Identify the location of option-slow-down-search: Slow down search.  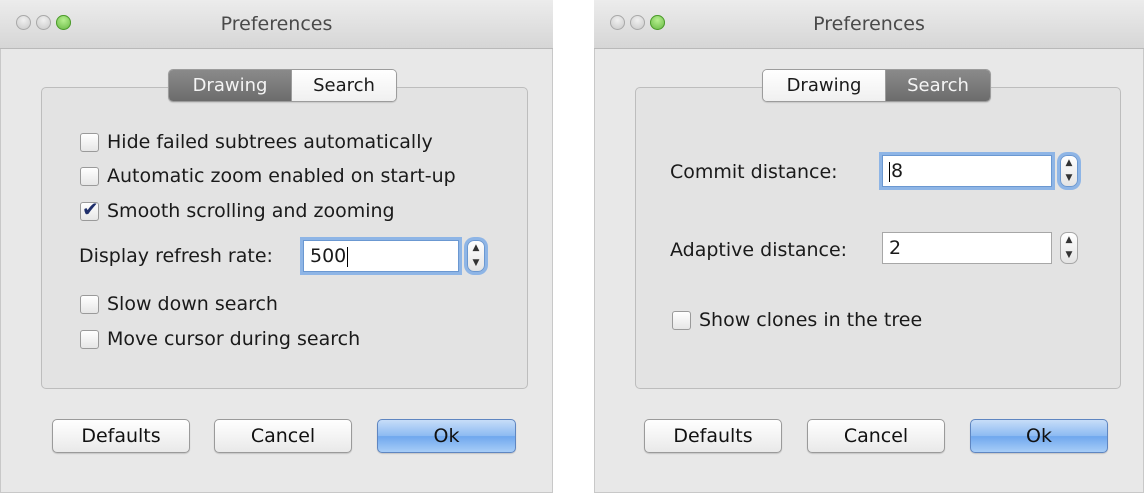
(179, 304).